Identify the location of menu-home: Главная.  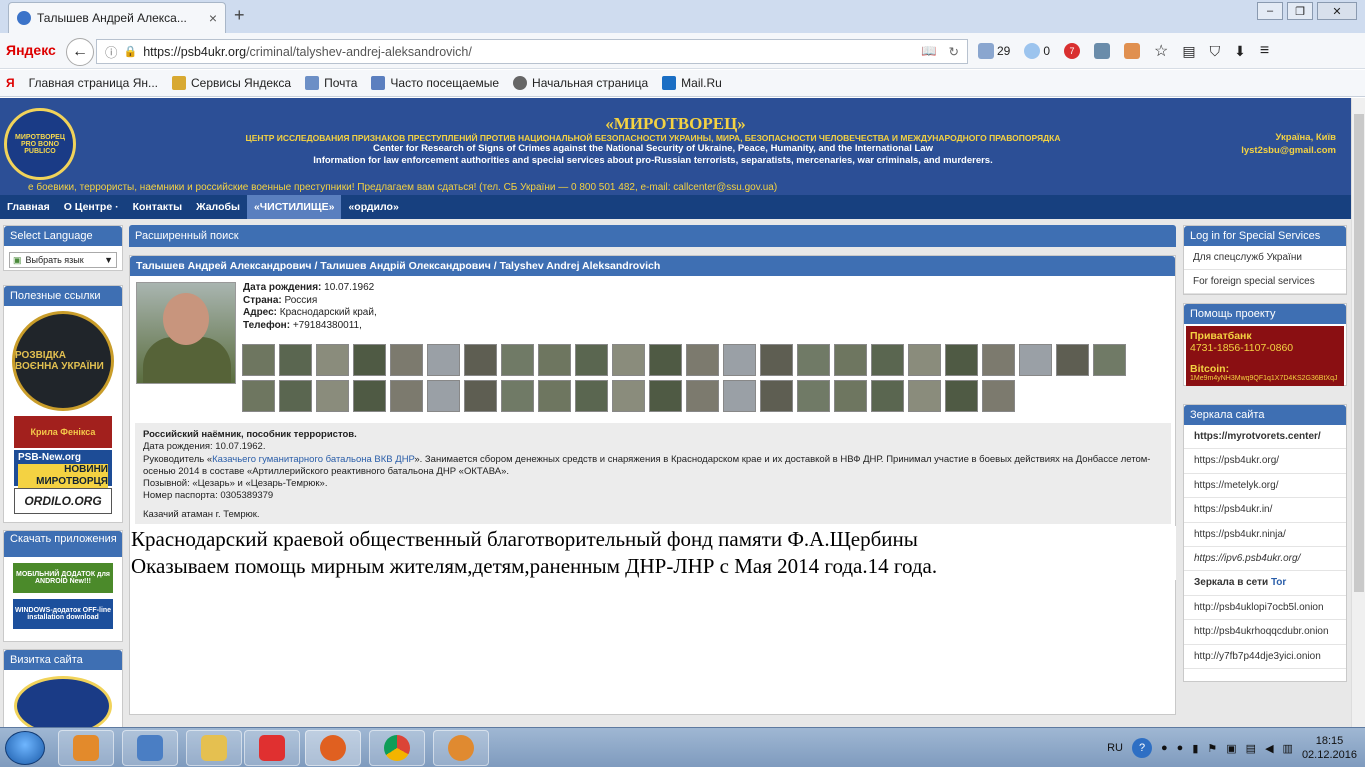
(28, 207).